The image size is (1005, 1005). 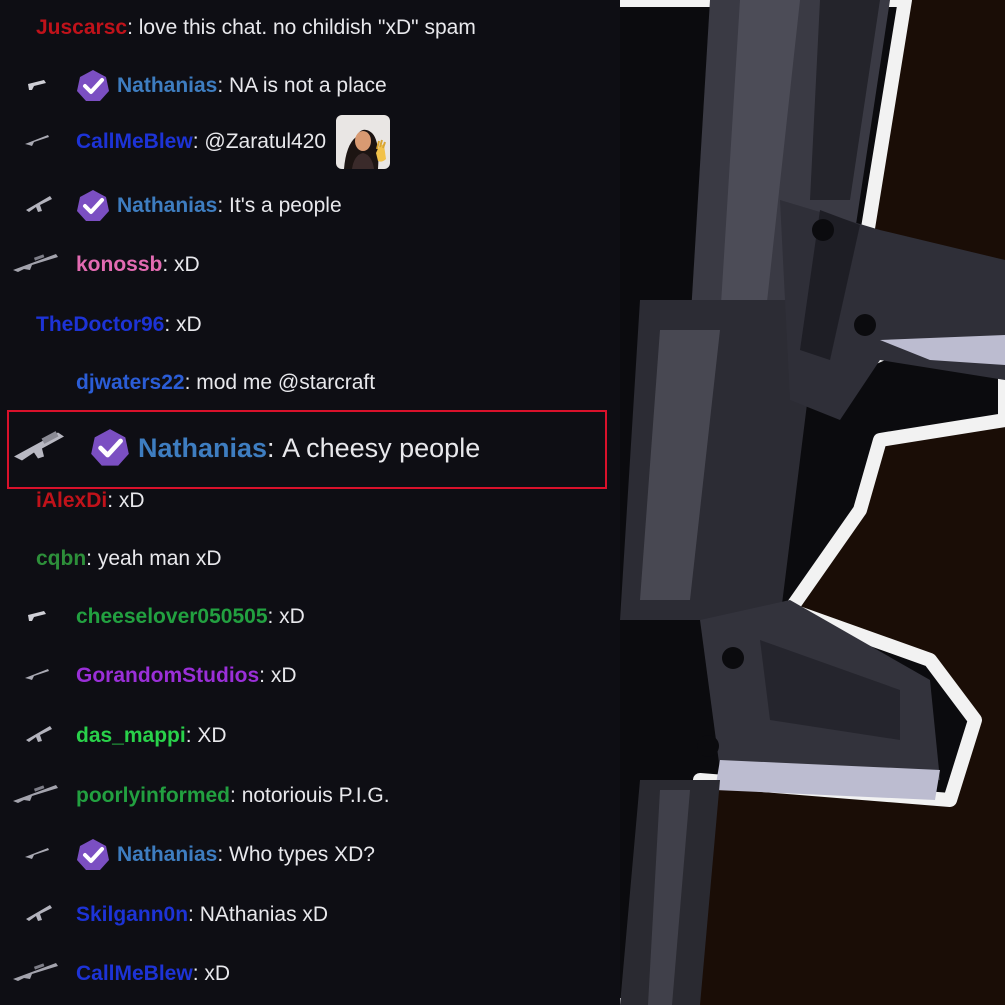 I want to click on chat-message: CallMeBlew: @Zaratul420, so click(x=310, y=142).